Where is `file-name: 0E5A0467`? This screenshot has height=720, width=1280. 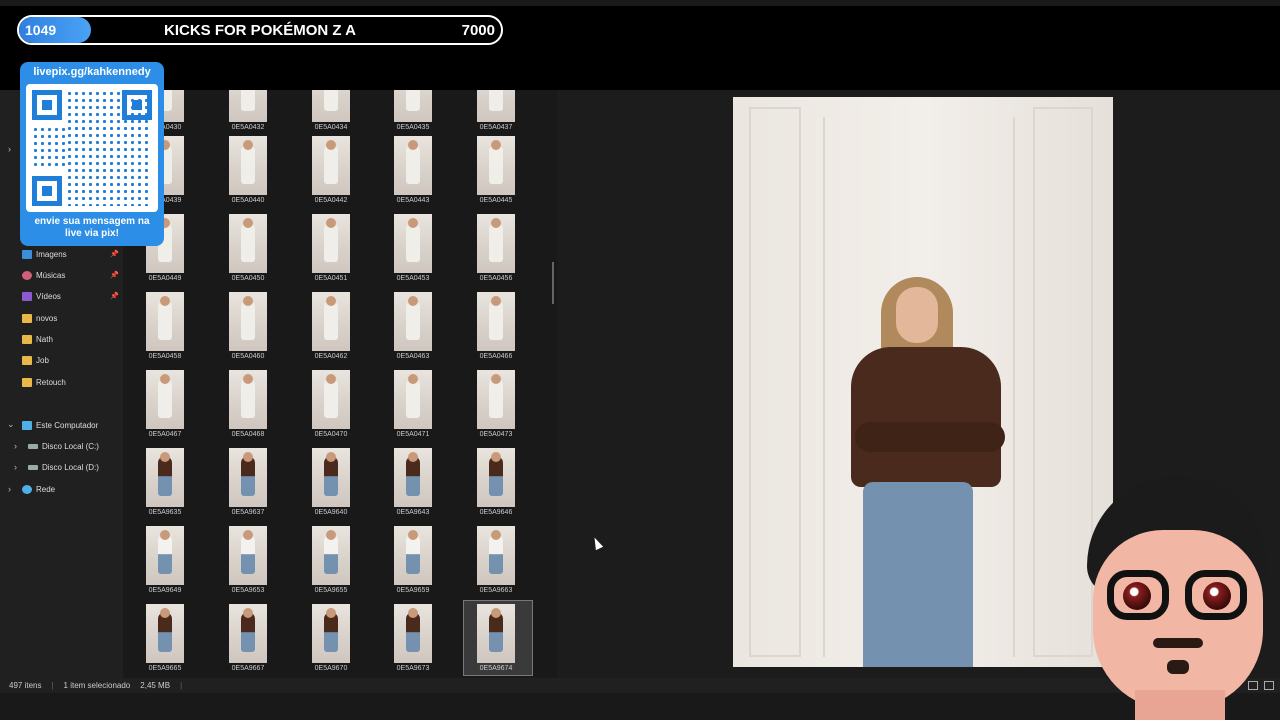
file-name: 0E5A0467 is located at coordinates (165, 434).